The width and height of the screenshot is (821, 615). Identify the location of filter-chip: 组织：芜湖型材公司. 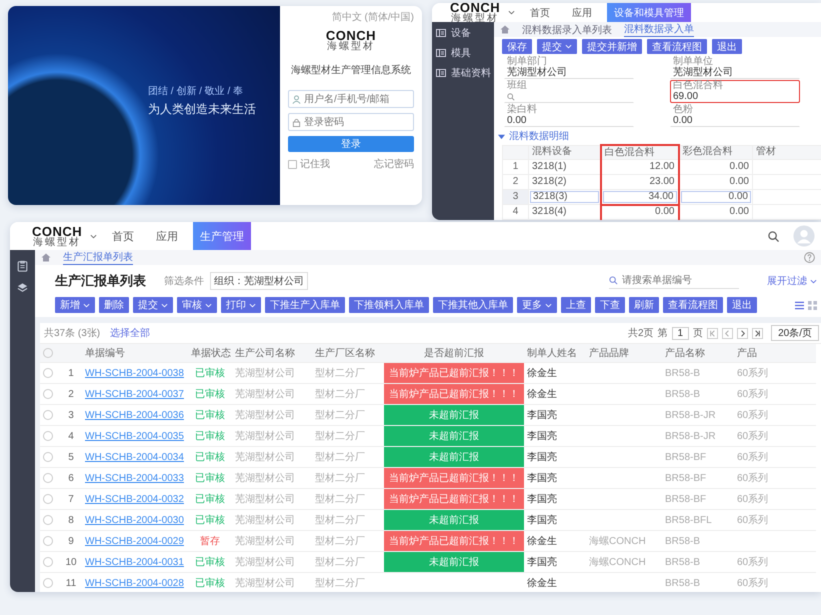
(259, 281).